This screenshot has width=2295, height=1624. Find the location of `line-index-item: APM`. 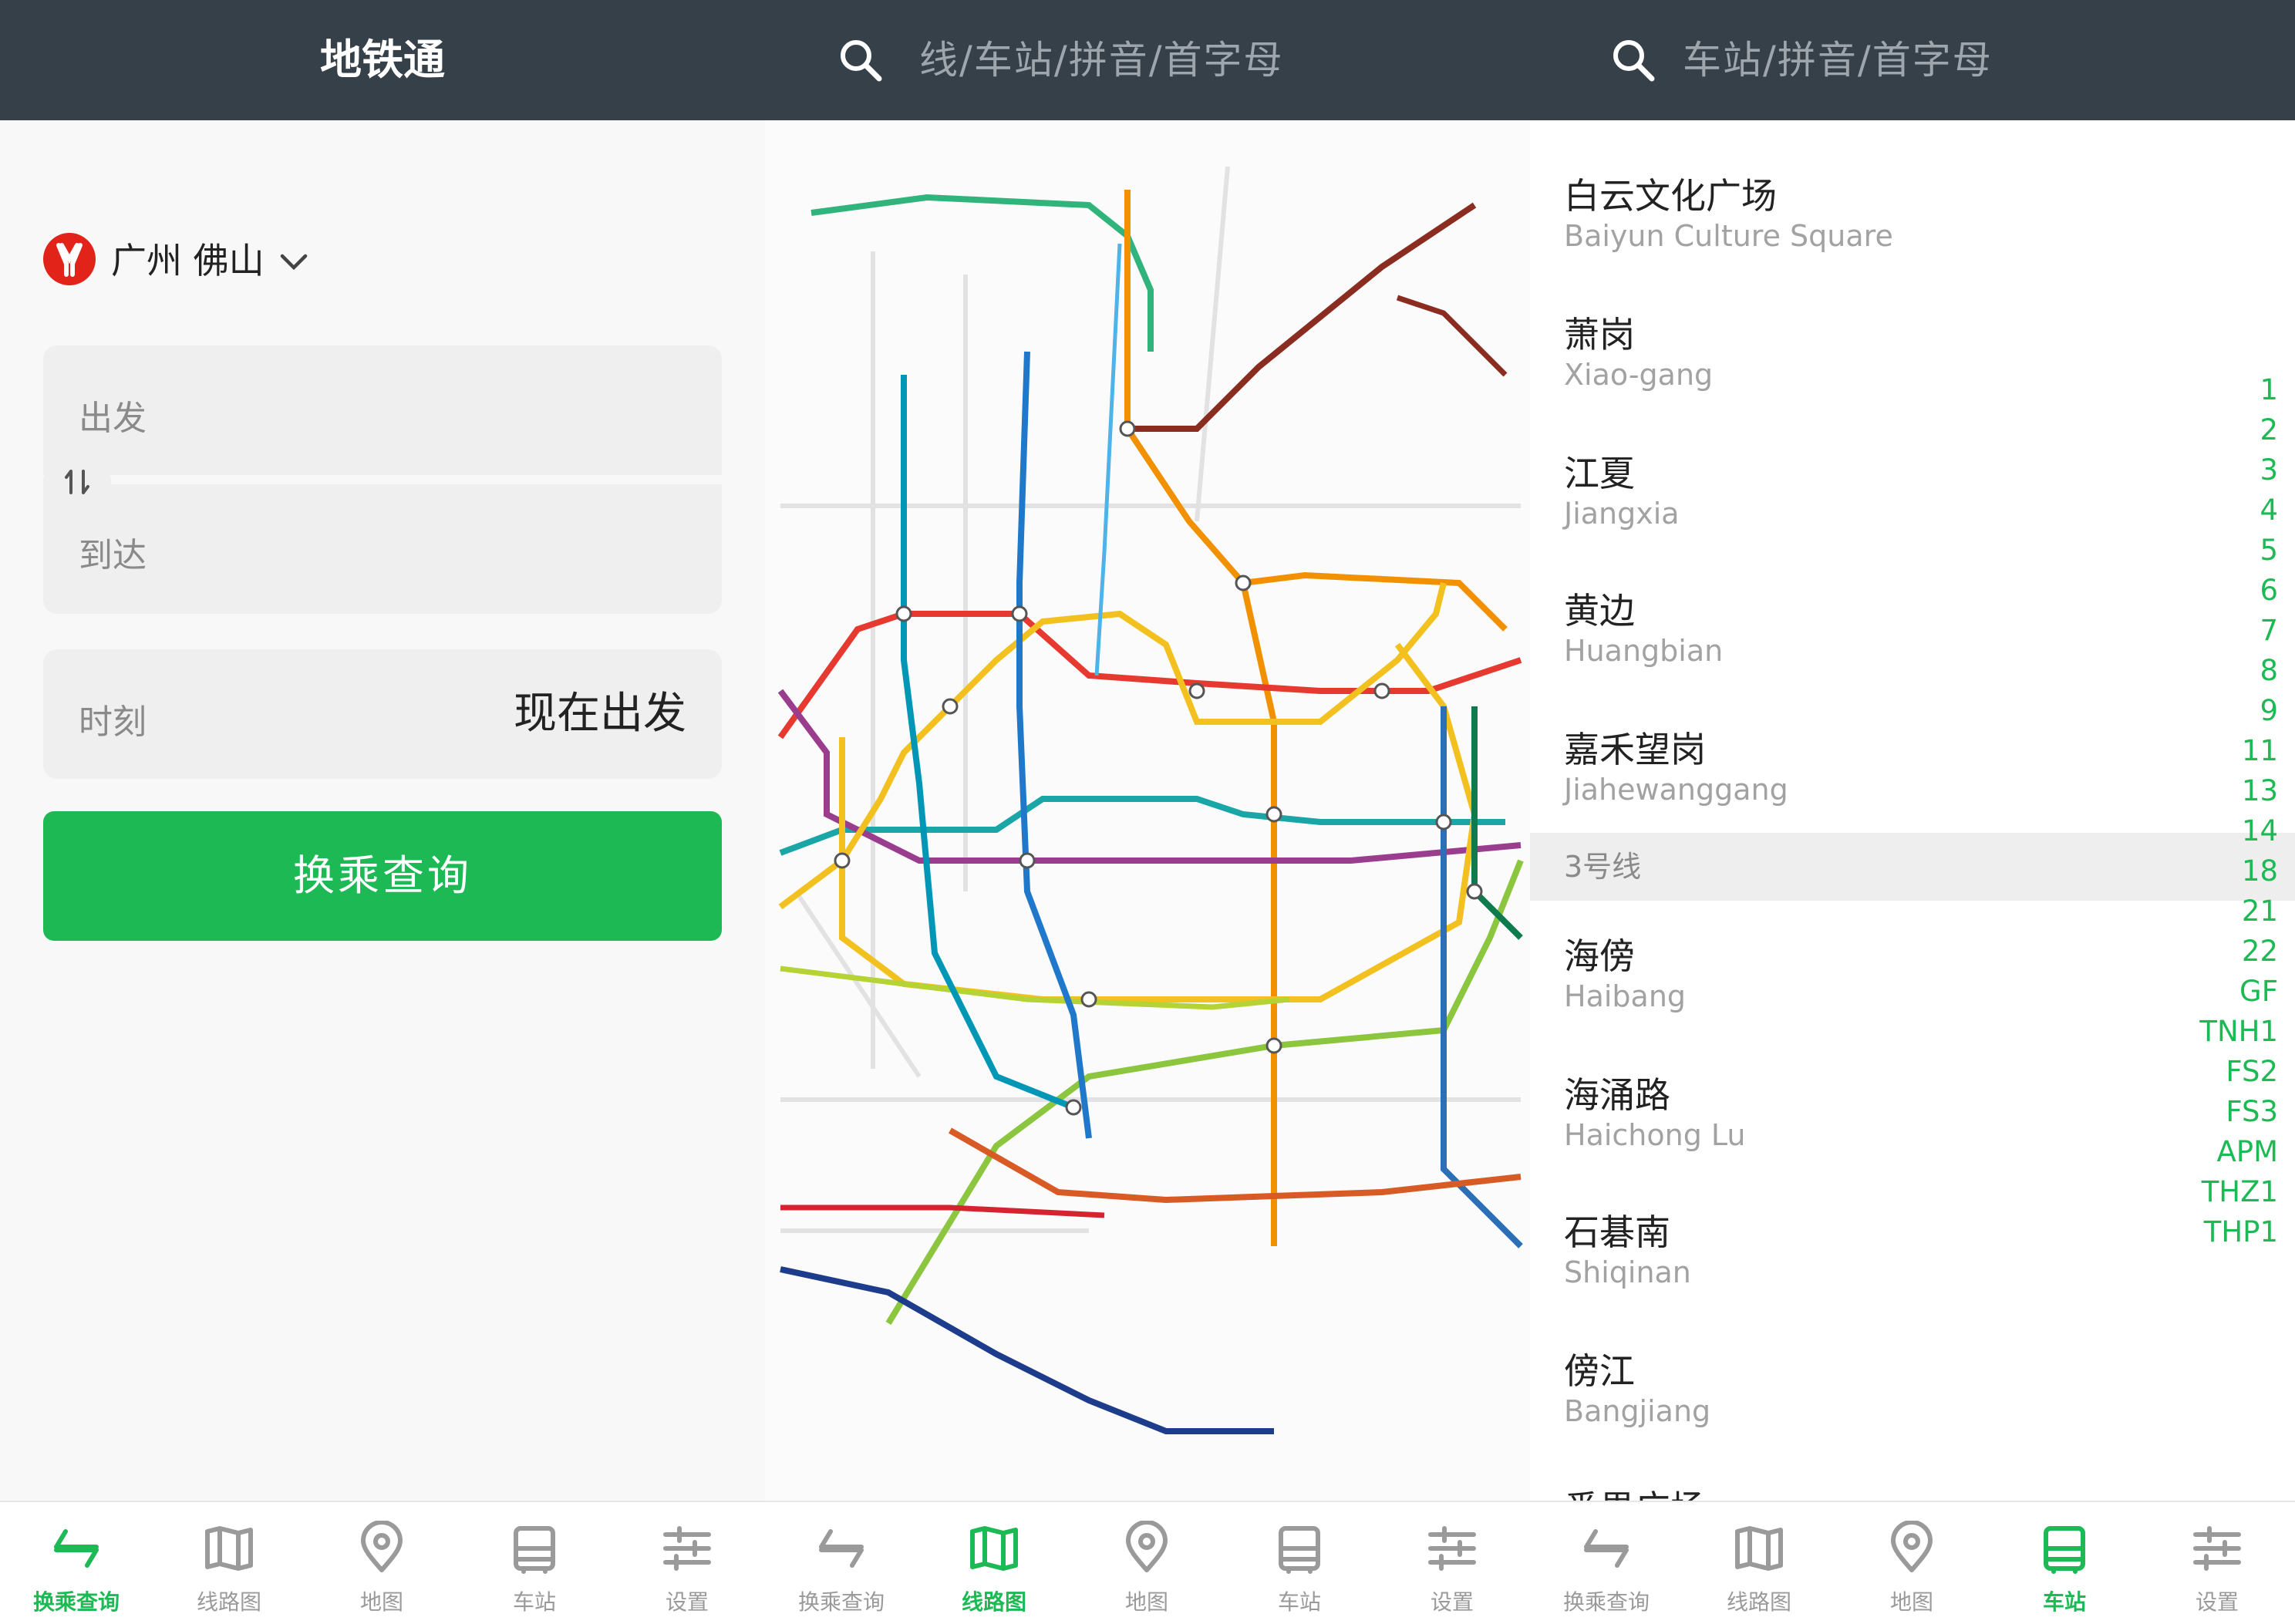

line-index-item: APM is located at coordinates (2235, 1152).